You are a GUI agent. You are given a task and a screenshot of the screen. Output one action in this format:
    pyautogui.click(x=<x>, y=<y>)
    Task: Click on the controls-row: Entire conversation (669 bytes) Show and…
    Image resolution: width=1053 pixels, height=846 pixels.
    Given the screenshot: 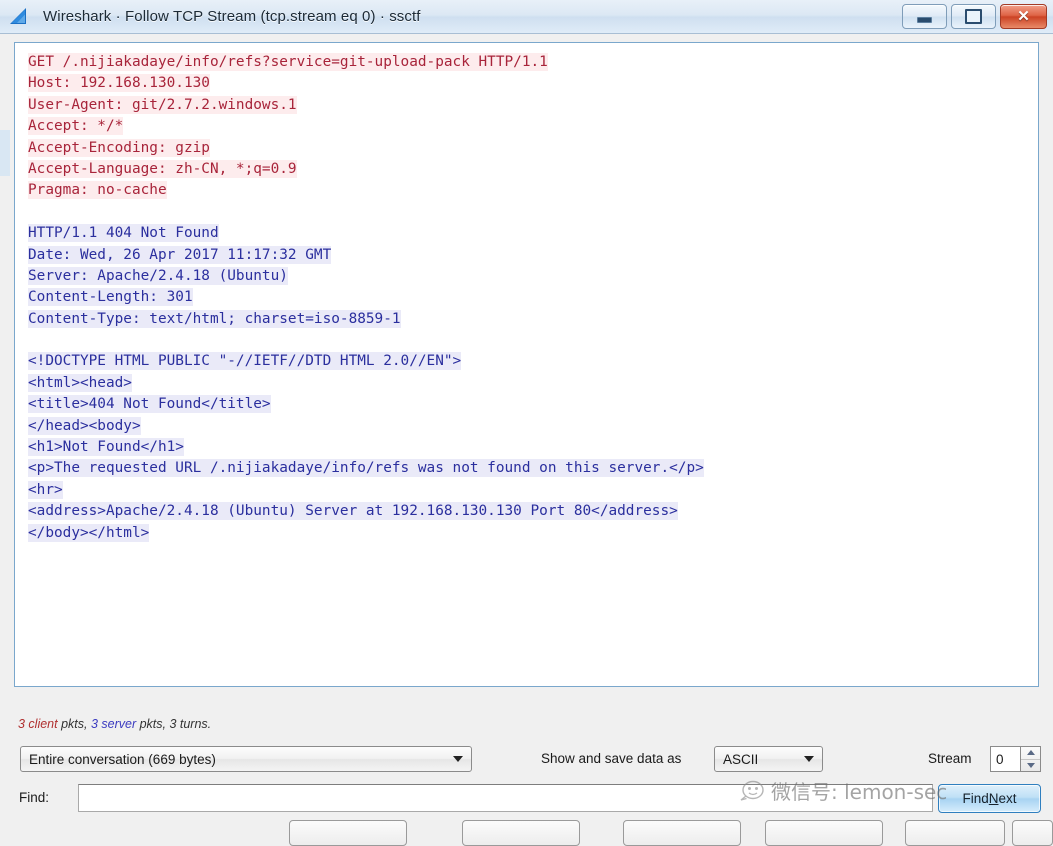 What is the action you would take?
    pyautogui.click(x=526, y=759)
    